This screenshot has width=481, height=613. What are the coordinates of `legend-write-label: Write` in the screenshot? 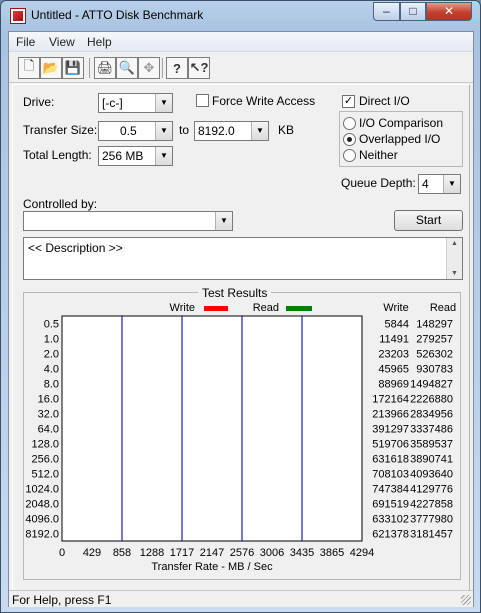 It's located at (182, 308).